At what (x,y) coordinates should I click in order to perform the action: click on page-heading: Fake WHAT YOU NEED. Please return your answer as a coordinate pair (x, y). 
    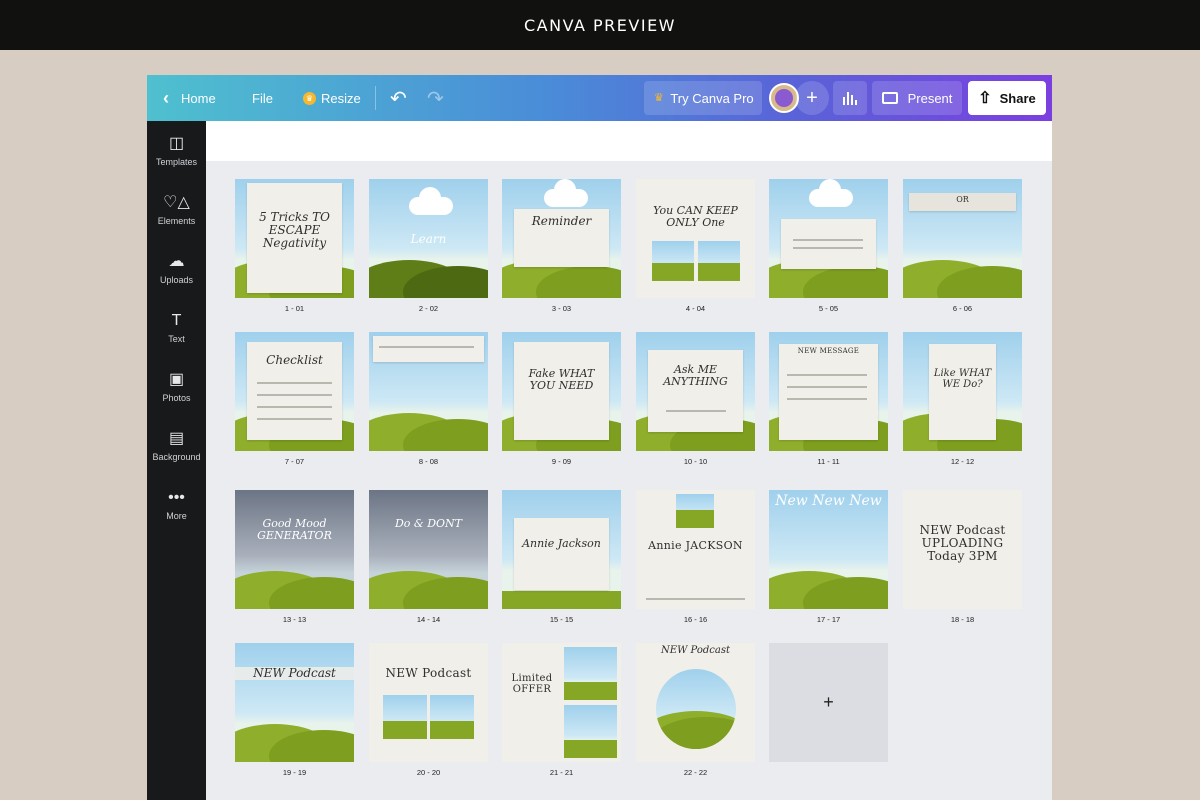
    Looking at the image, I should click on (561, 380).